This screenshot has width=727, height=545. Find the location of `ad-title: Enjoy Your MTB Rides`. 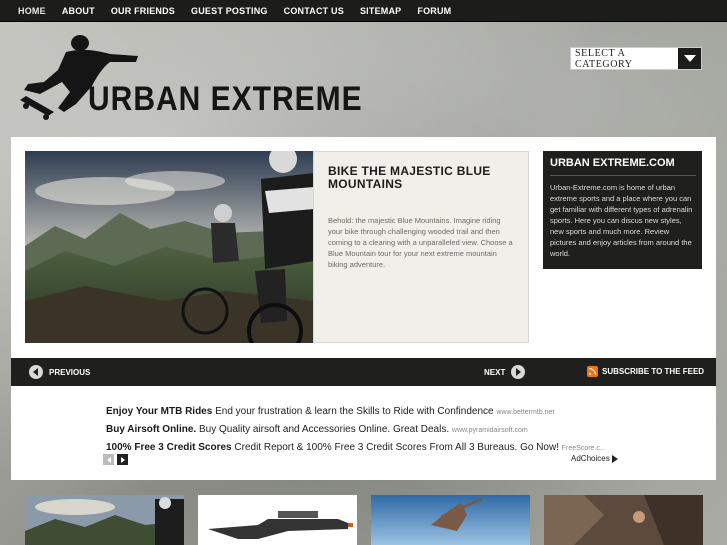

ad-title: Enjoy Your MTB Rides is located at coordinates (159, 411).